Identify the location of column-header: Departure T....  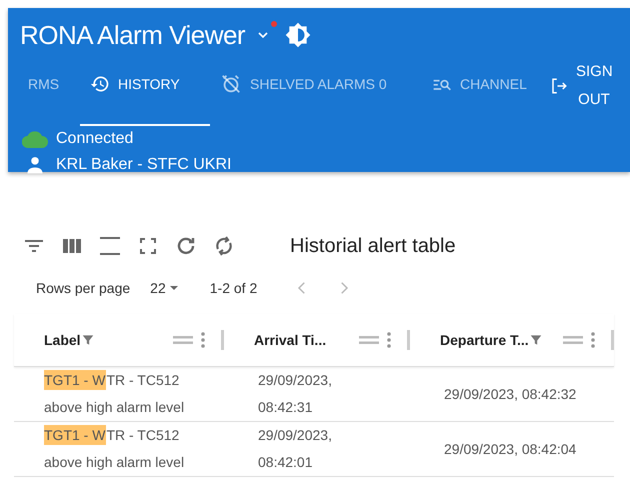
(484, 340).